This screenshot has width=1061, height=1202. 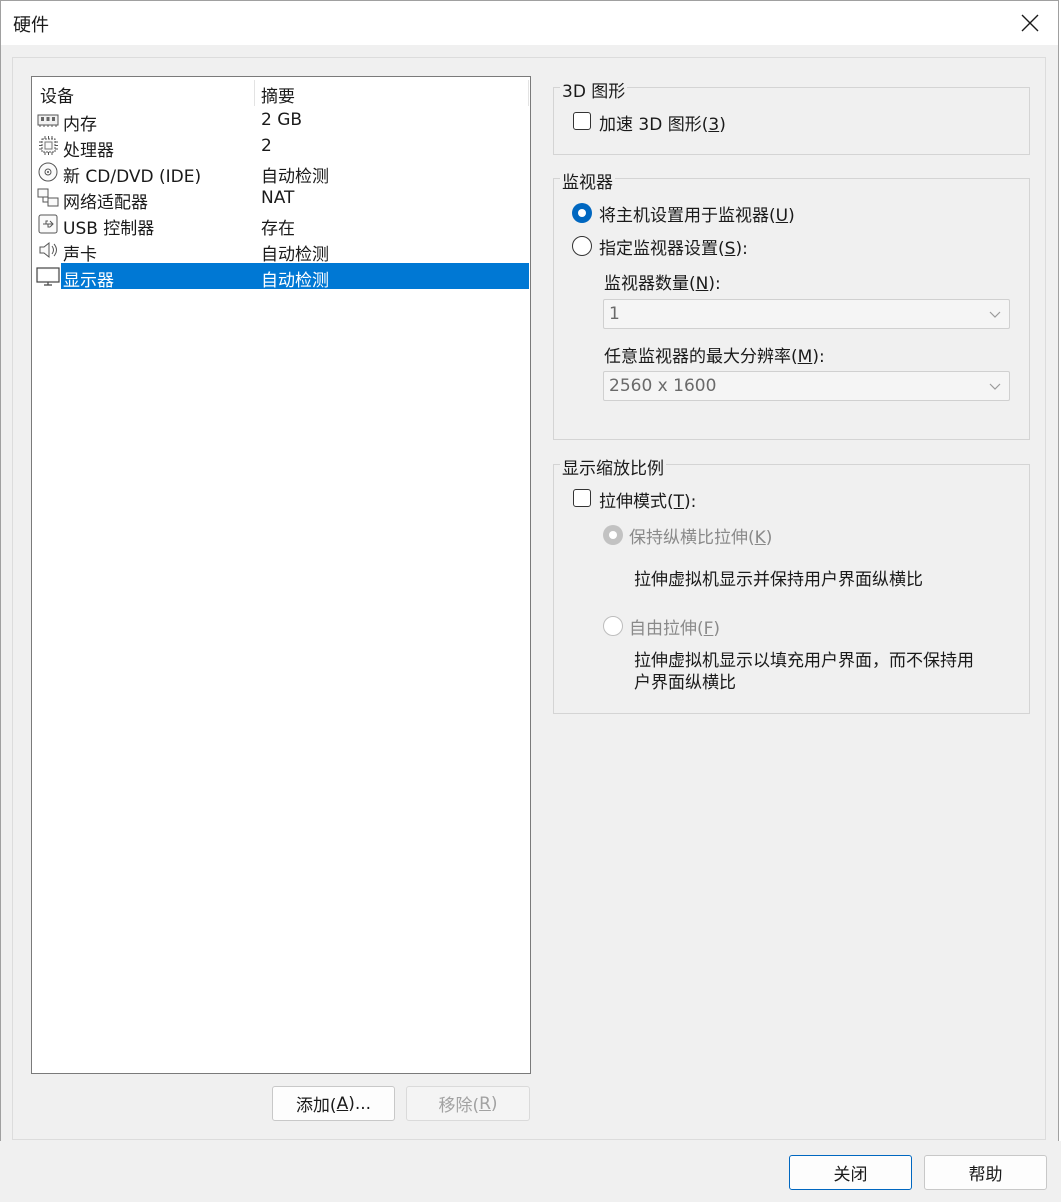 What do you see at coordinates (714, 125) in the screenshot?
I see `accelerate-3d-accesskey: 3` at bounding box center [714, 125].